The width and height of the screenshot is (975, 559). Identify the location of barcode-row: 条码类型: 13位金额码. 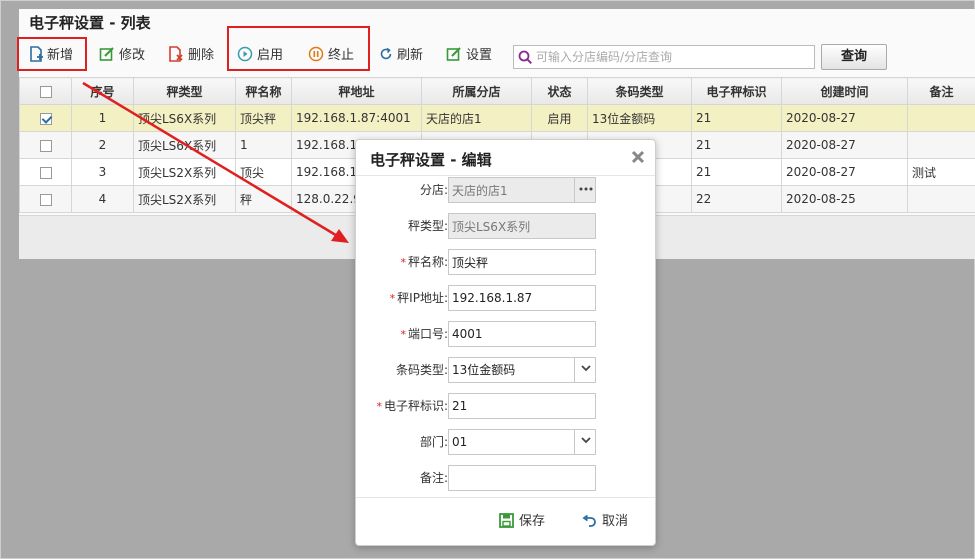
(505, 370).